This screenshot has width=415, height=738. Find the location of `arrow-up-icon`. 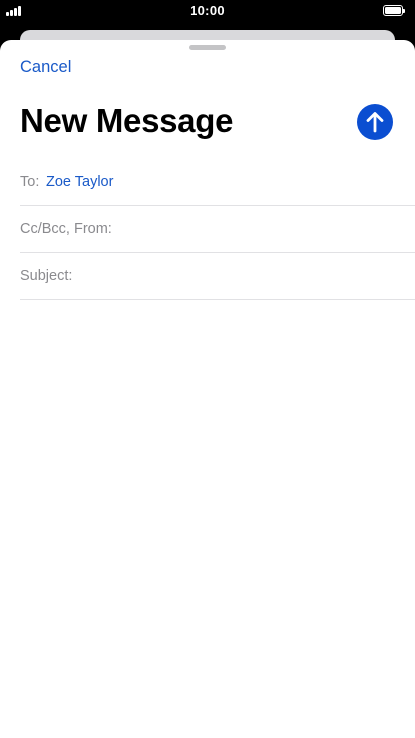

arrow-up-icon is located at coordinates (375, 122).